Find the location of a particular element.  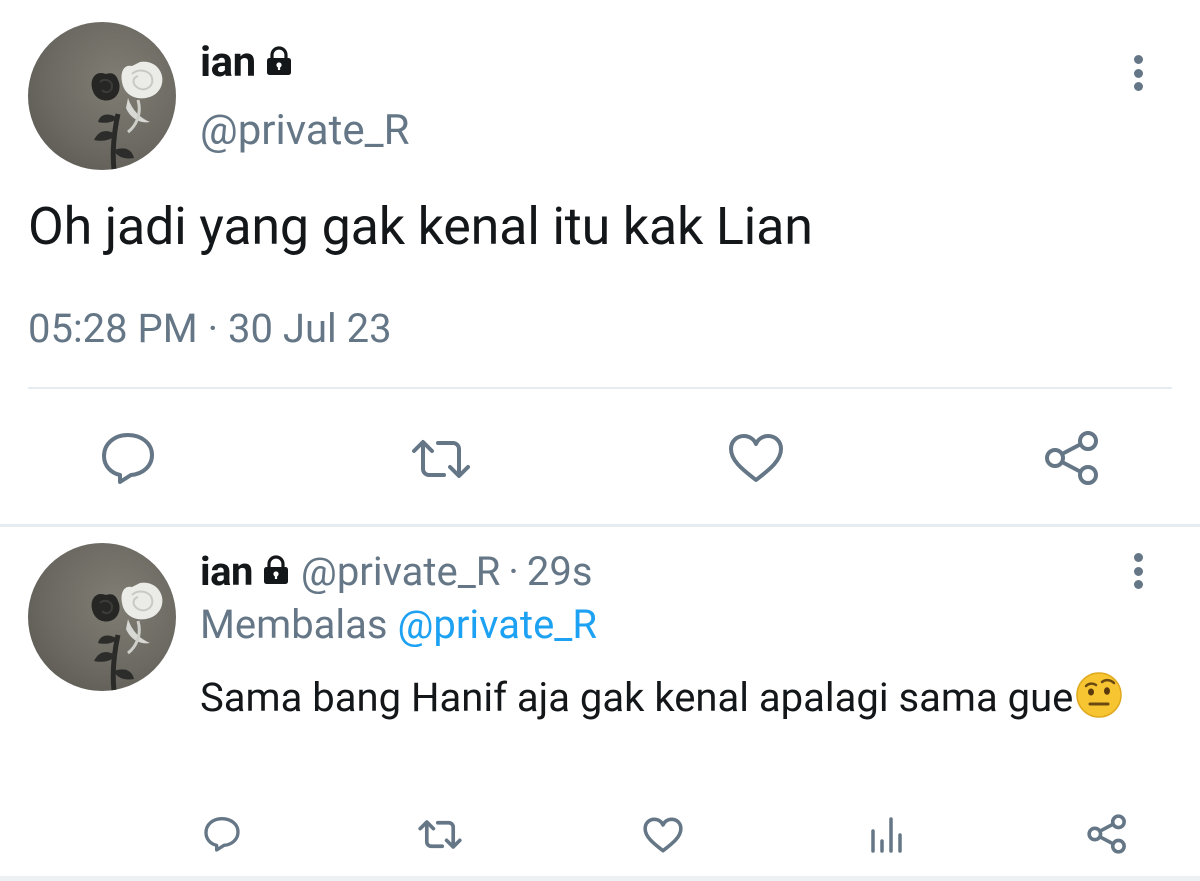

reply-avatar is located at coordinates (102, 617).